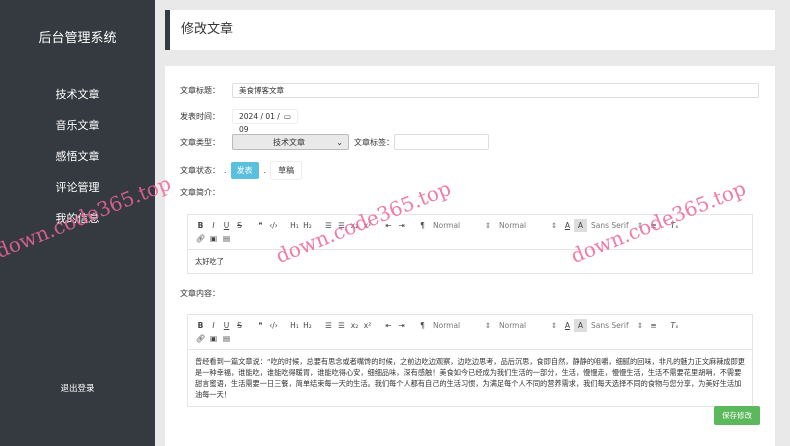 This screenshot has height=446, width=790. I want to click on calendar-icon: ▭, so click(287, 116).